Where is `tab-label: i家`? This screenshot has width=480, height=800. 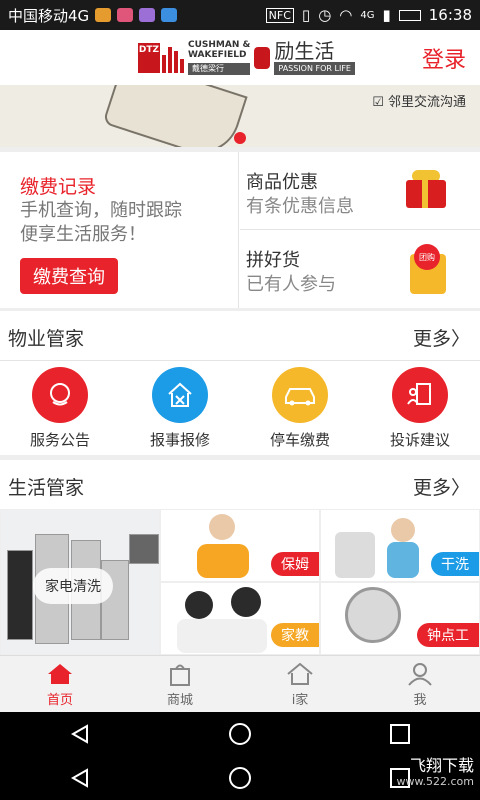
tab-label: i家 is located at coordinates (300, 700).